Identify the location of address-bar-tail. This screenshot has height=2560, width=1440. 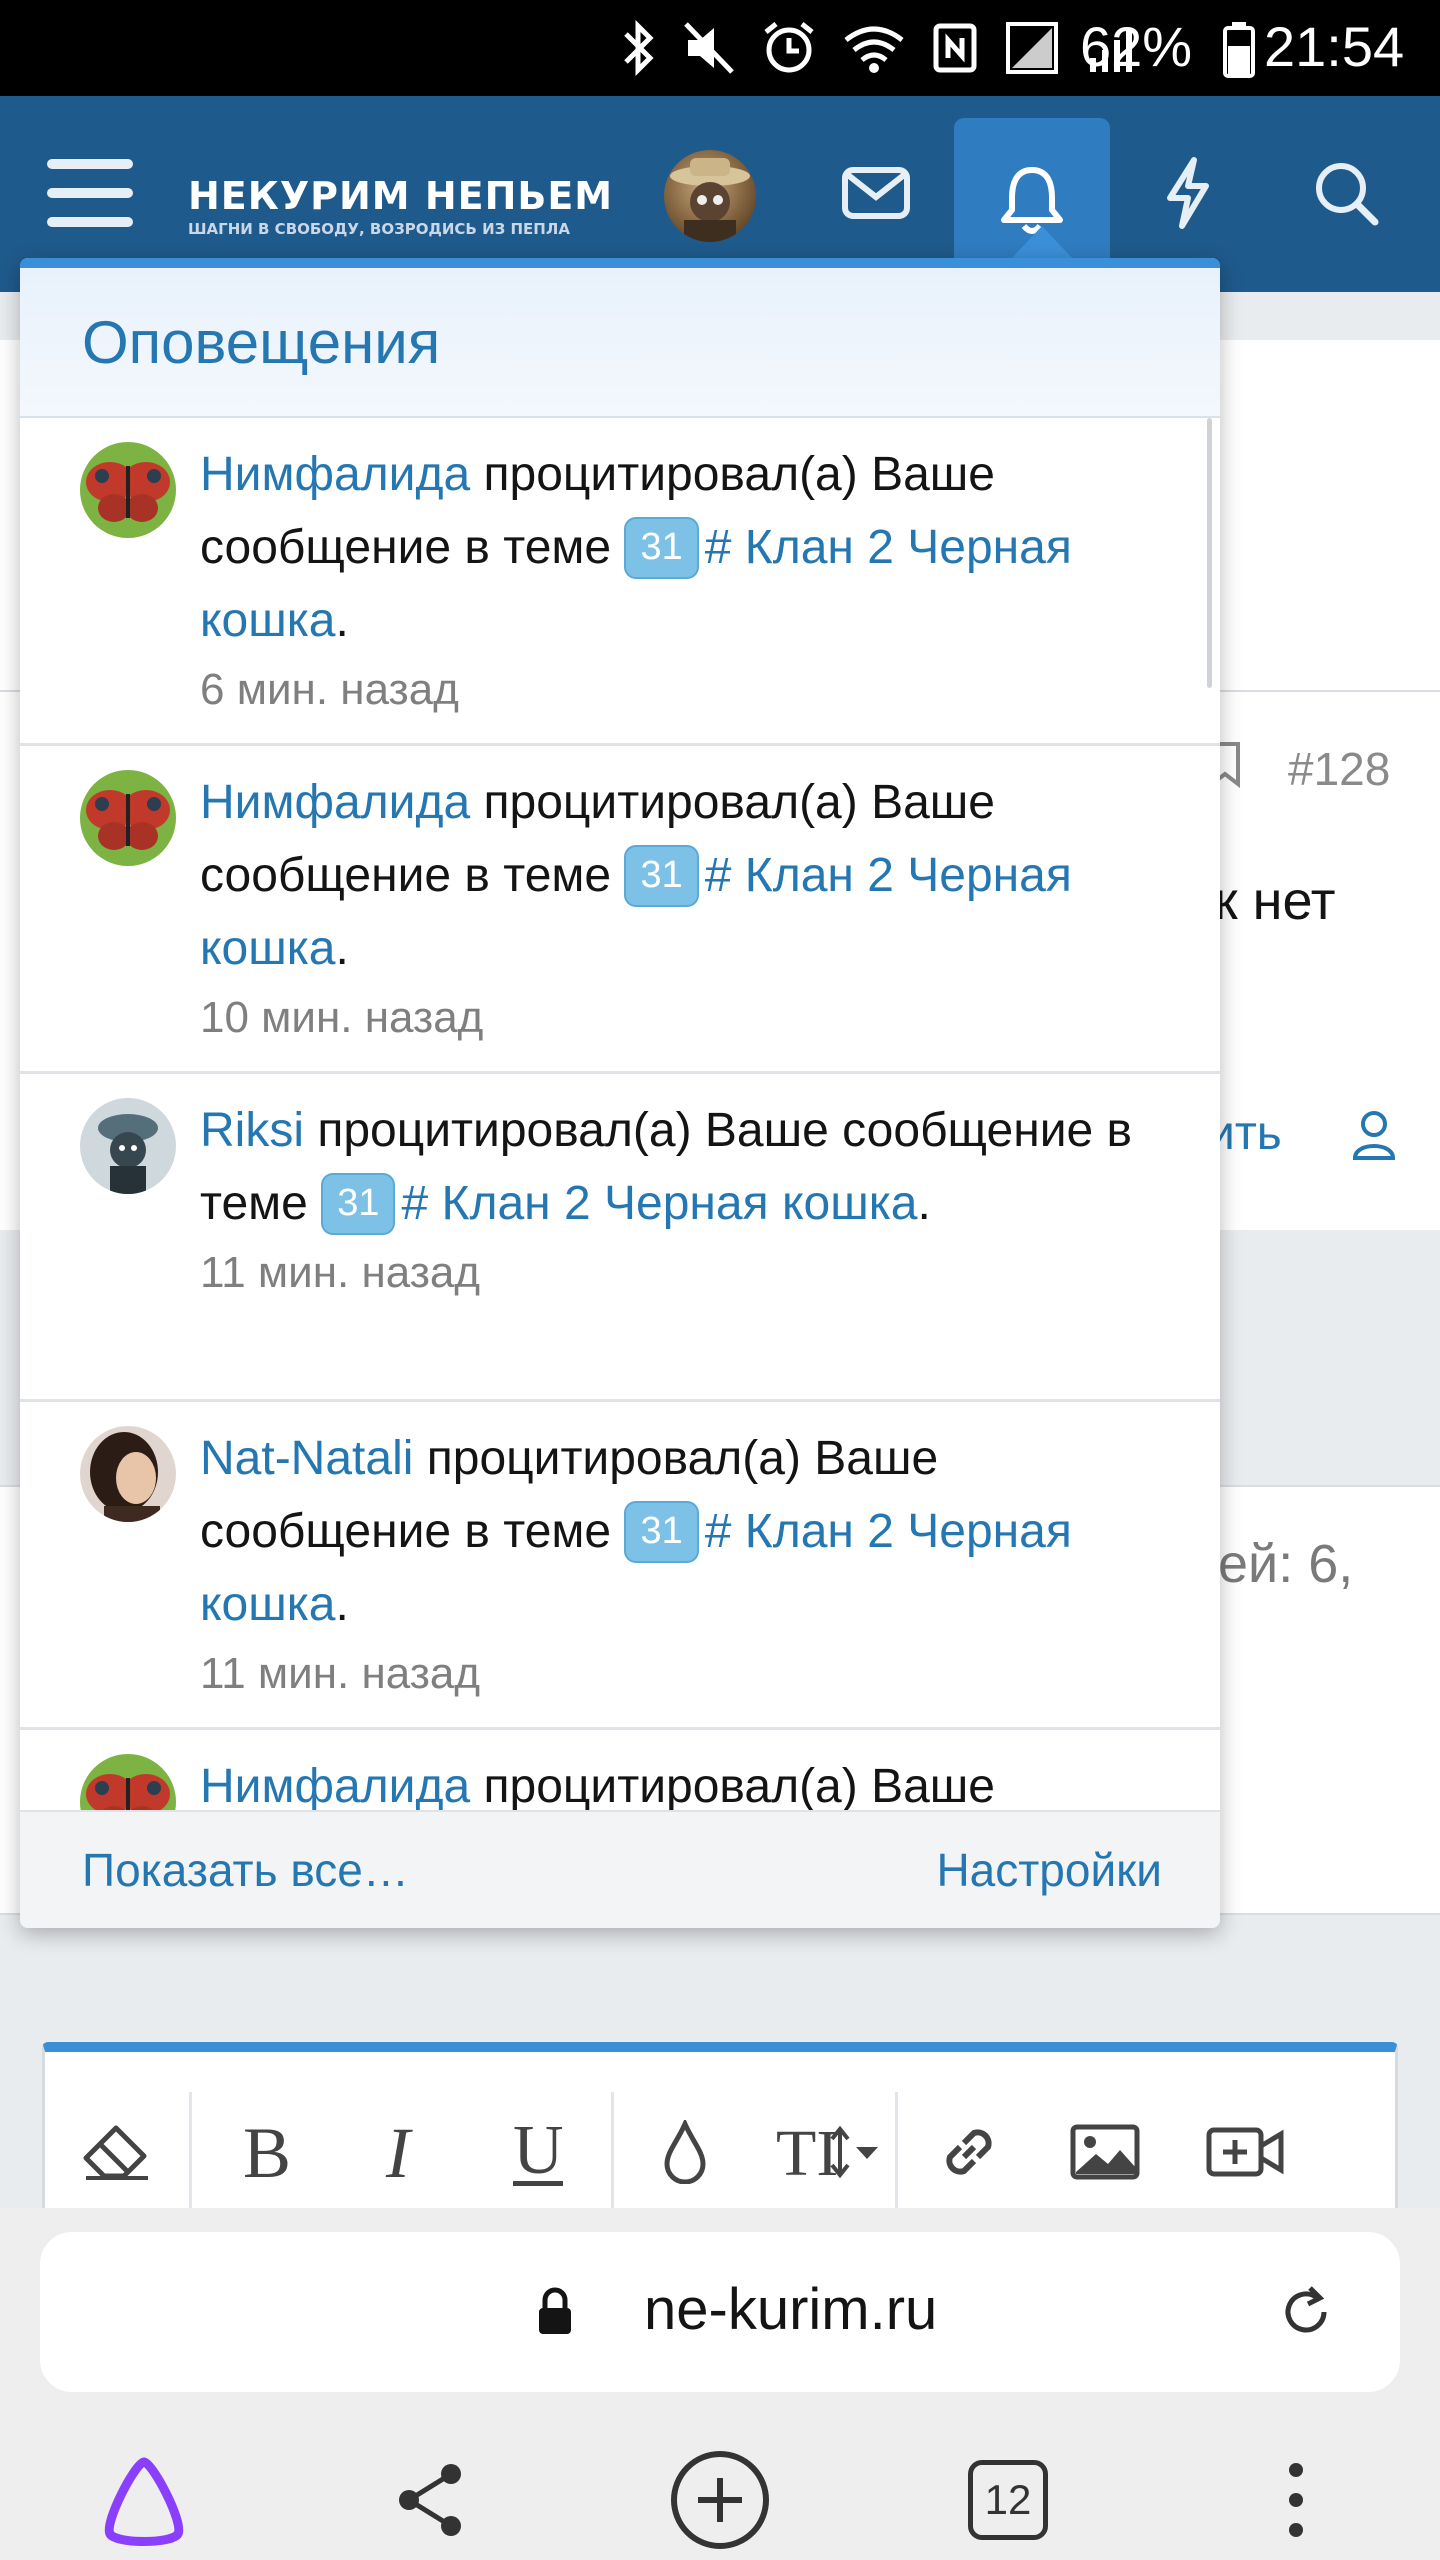
(1381, 2314).